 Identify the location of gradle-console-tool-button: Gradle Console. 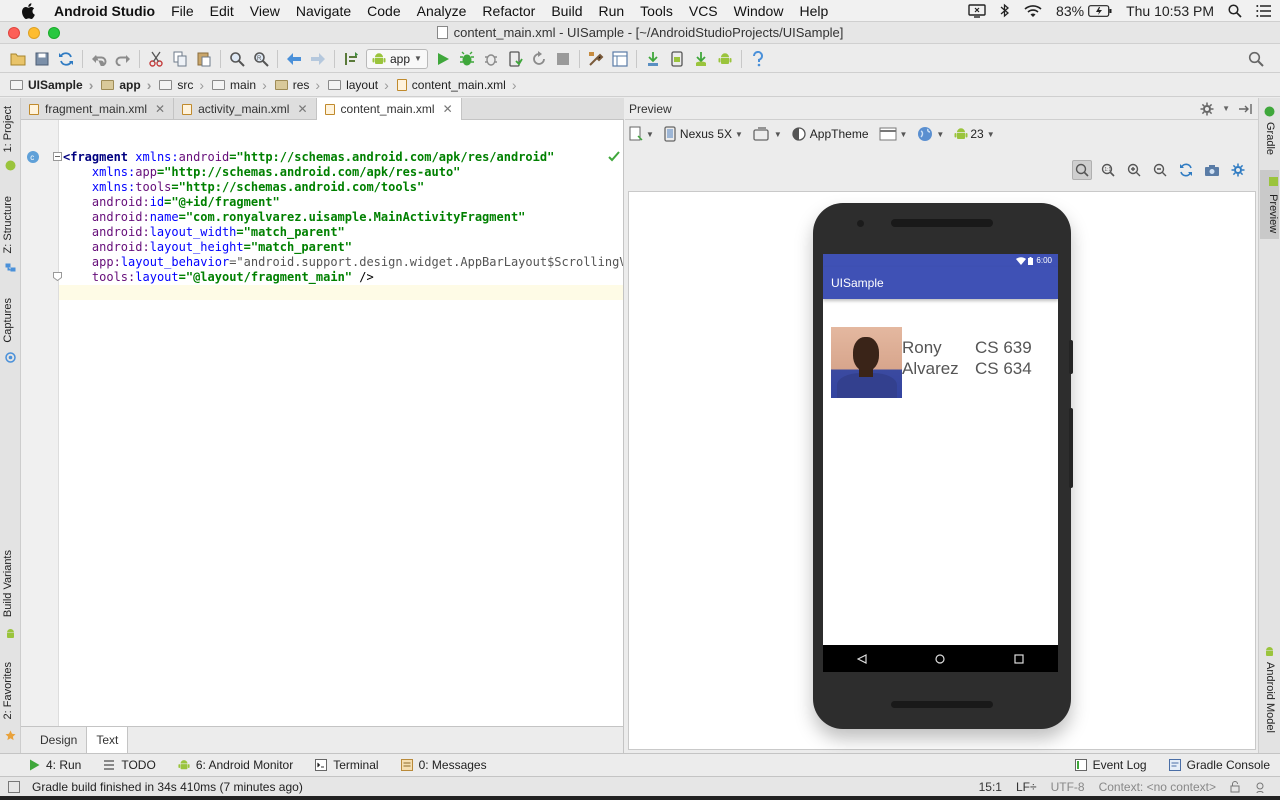
(1219, 765).